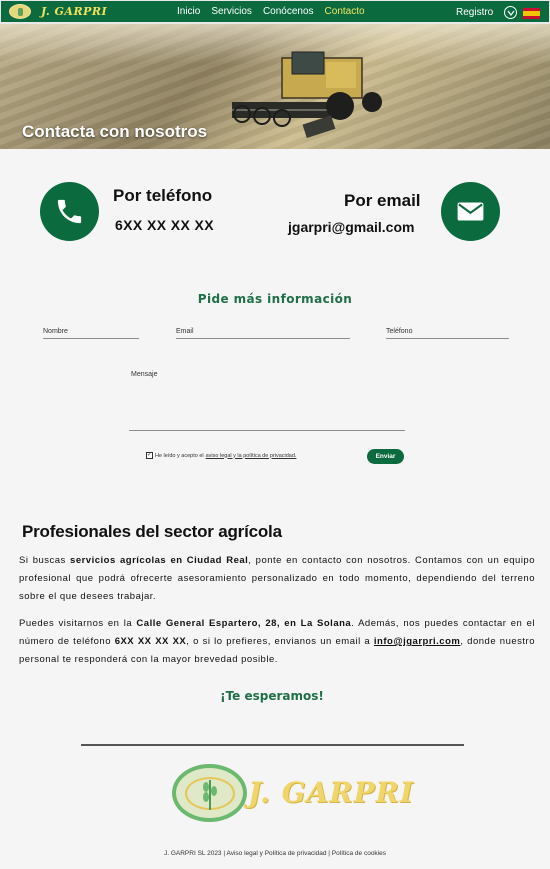 Image resolution: width=550 pixels, height=869 pixels. Describe the element at coordinates (74, 11) in the screenshot. I see `brand-name: J. GARPRI` at that location.